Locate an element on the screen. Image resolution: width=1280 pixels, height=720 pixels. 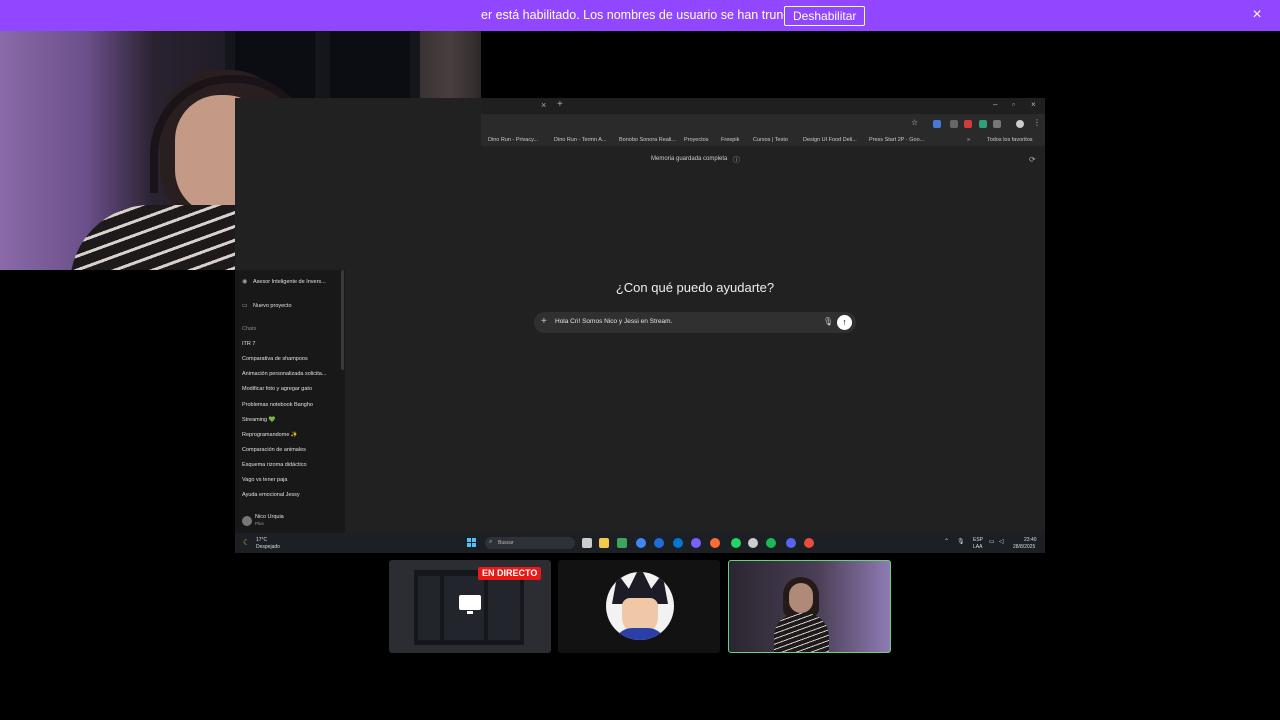
send-button: ↑ is located at coordinates (844, 322).